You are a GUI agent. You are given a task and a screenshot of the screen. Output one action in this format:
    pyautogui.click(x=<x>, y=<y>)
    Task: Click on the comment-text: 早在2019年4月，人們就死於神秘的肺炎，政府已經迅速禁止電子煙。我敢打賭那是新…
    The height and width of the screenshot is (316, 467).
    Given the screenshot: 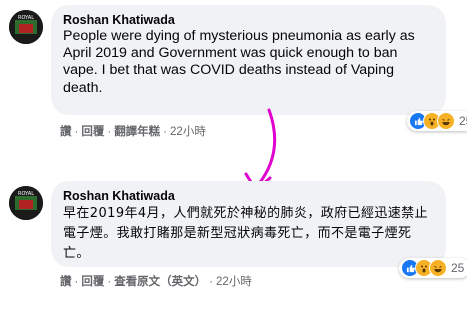 What is the action you would take?
    pyautogui.click(x=245, y=233)
    